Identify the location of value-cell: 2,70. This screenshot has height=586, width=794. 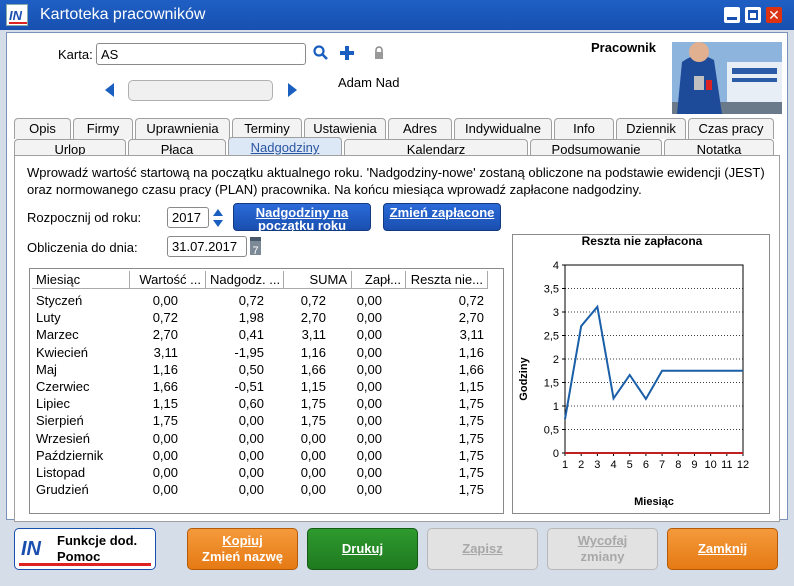
(471, 318).